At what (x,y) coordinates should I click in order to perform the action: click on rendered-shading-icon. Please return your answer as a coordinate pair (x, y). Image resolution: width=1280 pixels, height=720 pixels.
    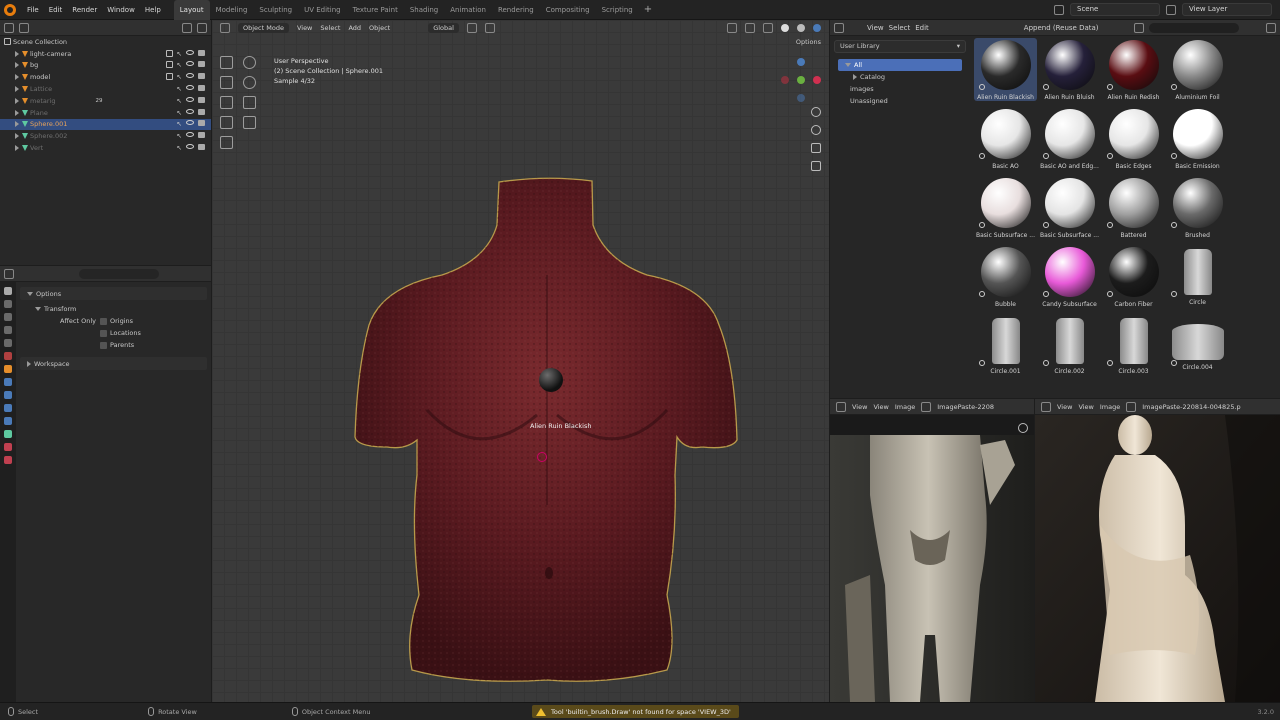
    Looking at the image, I should click on (817, 28).